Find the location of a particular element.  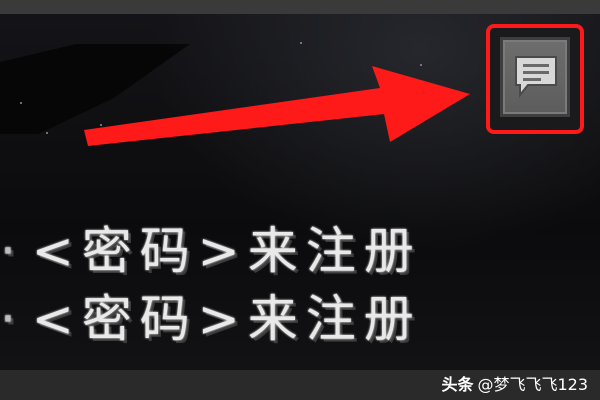

top-border is located at coordinates (300, 7).